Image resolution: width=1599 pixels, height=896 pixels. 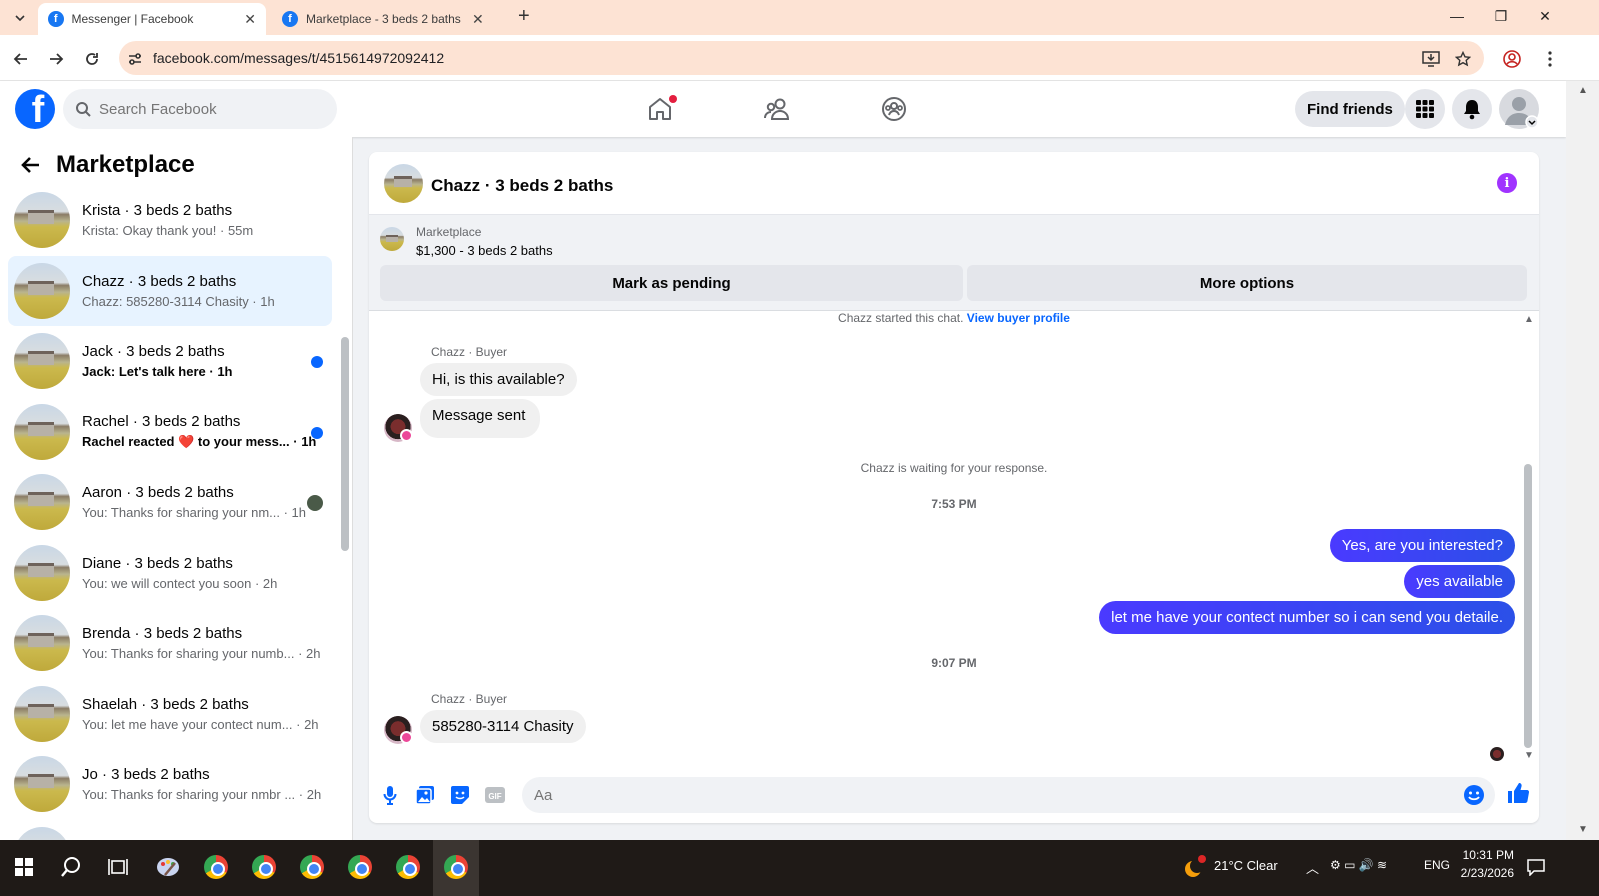 I want to click on groups-icon, so click(x=894, y=109).